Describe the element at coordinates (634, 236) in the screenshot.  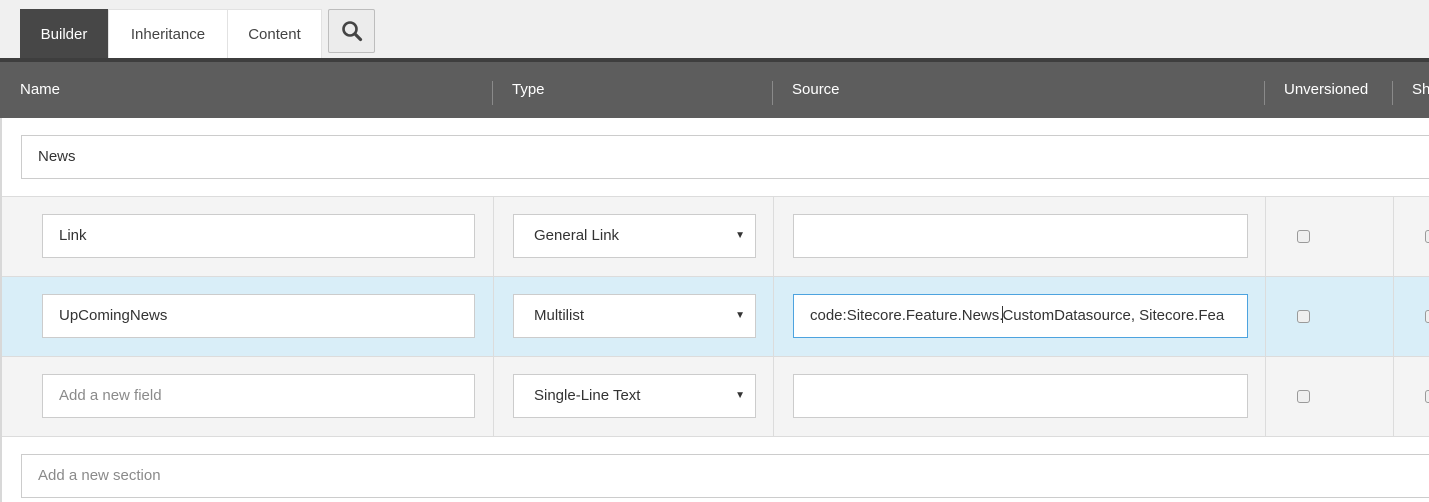
I see `field-type-select: General Link ▼` at that location.